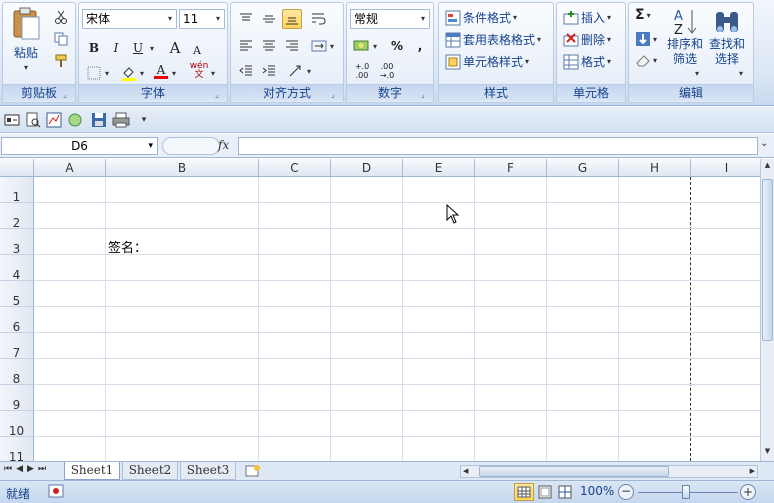 This screenshot has height=503, width=774. What do you see at coordinates (75, 119) in the screenshot?
I see `circle-icon` at bounding box center [75, 119].